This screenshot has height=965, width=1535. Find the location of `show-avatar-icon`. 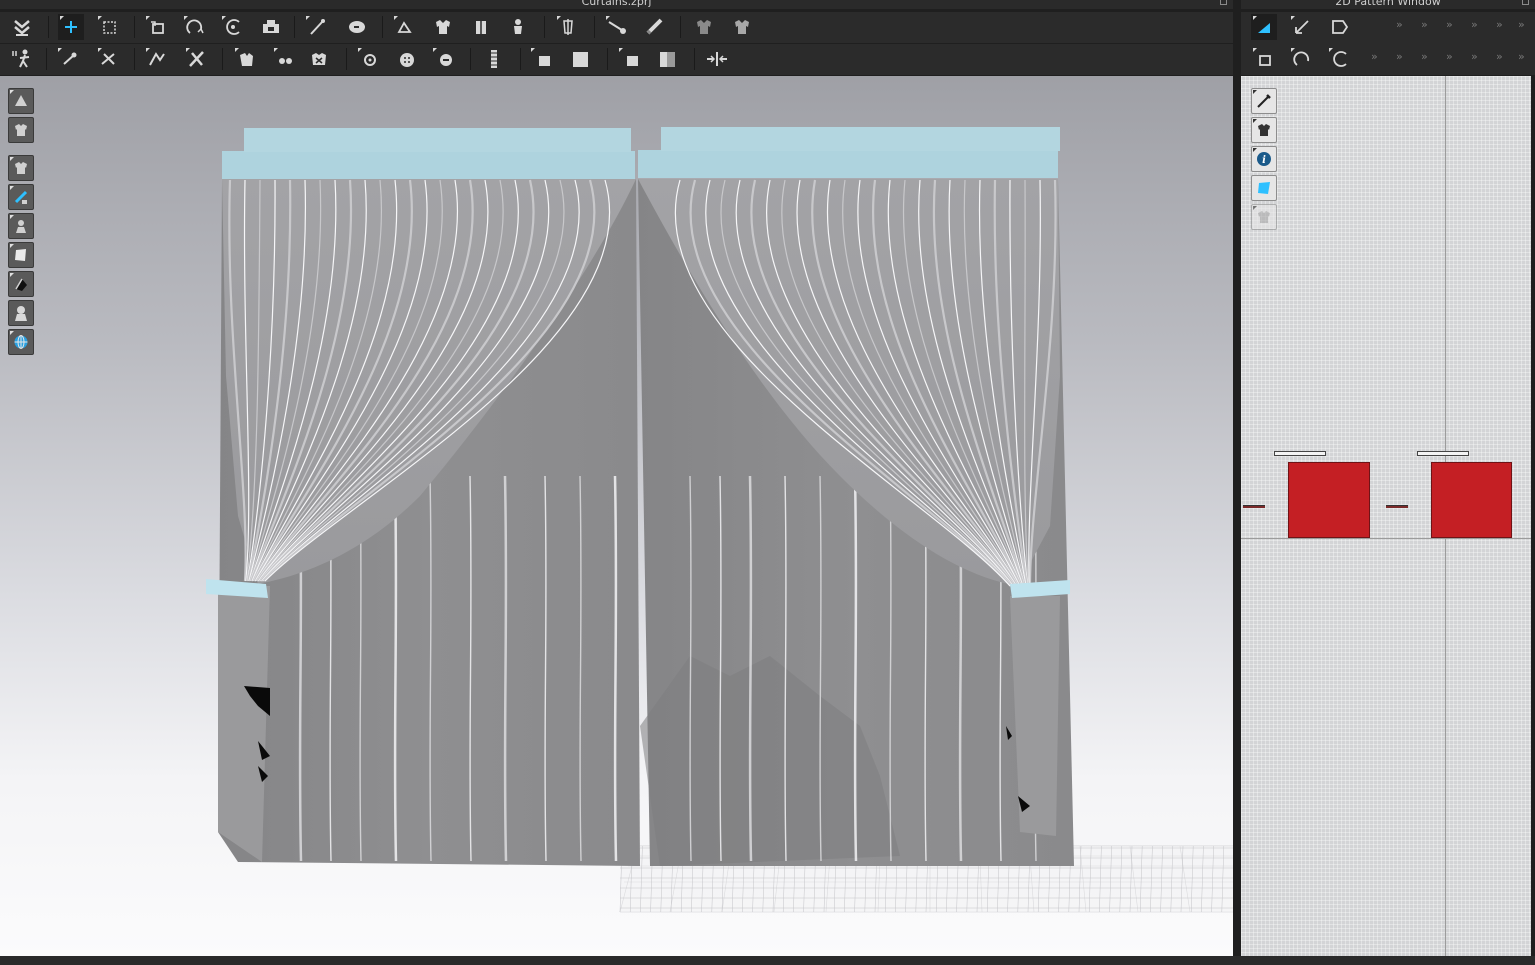

show-avatar-icon is located at coordinates (21, 101).